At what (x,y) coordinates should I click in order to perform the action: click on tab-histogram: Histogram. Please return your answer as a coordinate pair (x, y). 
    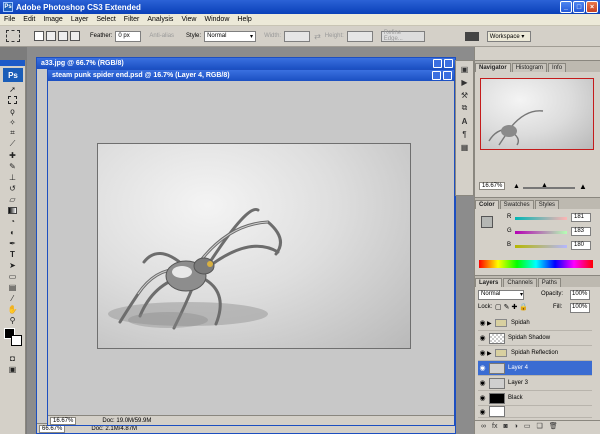
    Looking at the image, I should click on (529, 67).